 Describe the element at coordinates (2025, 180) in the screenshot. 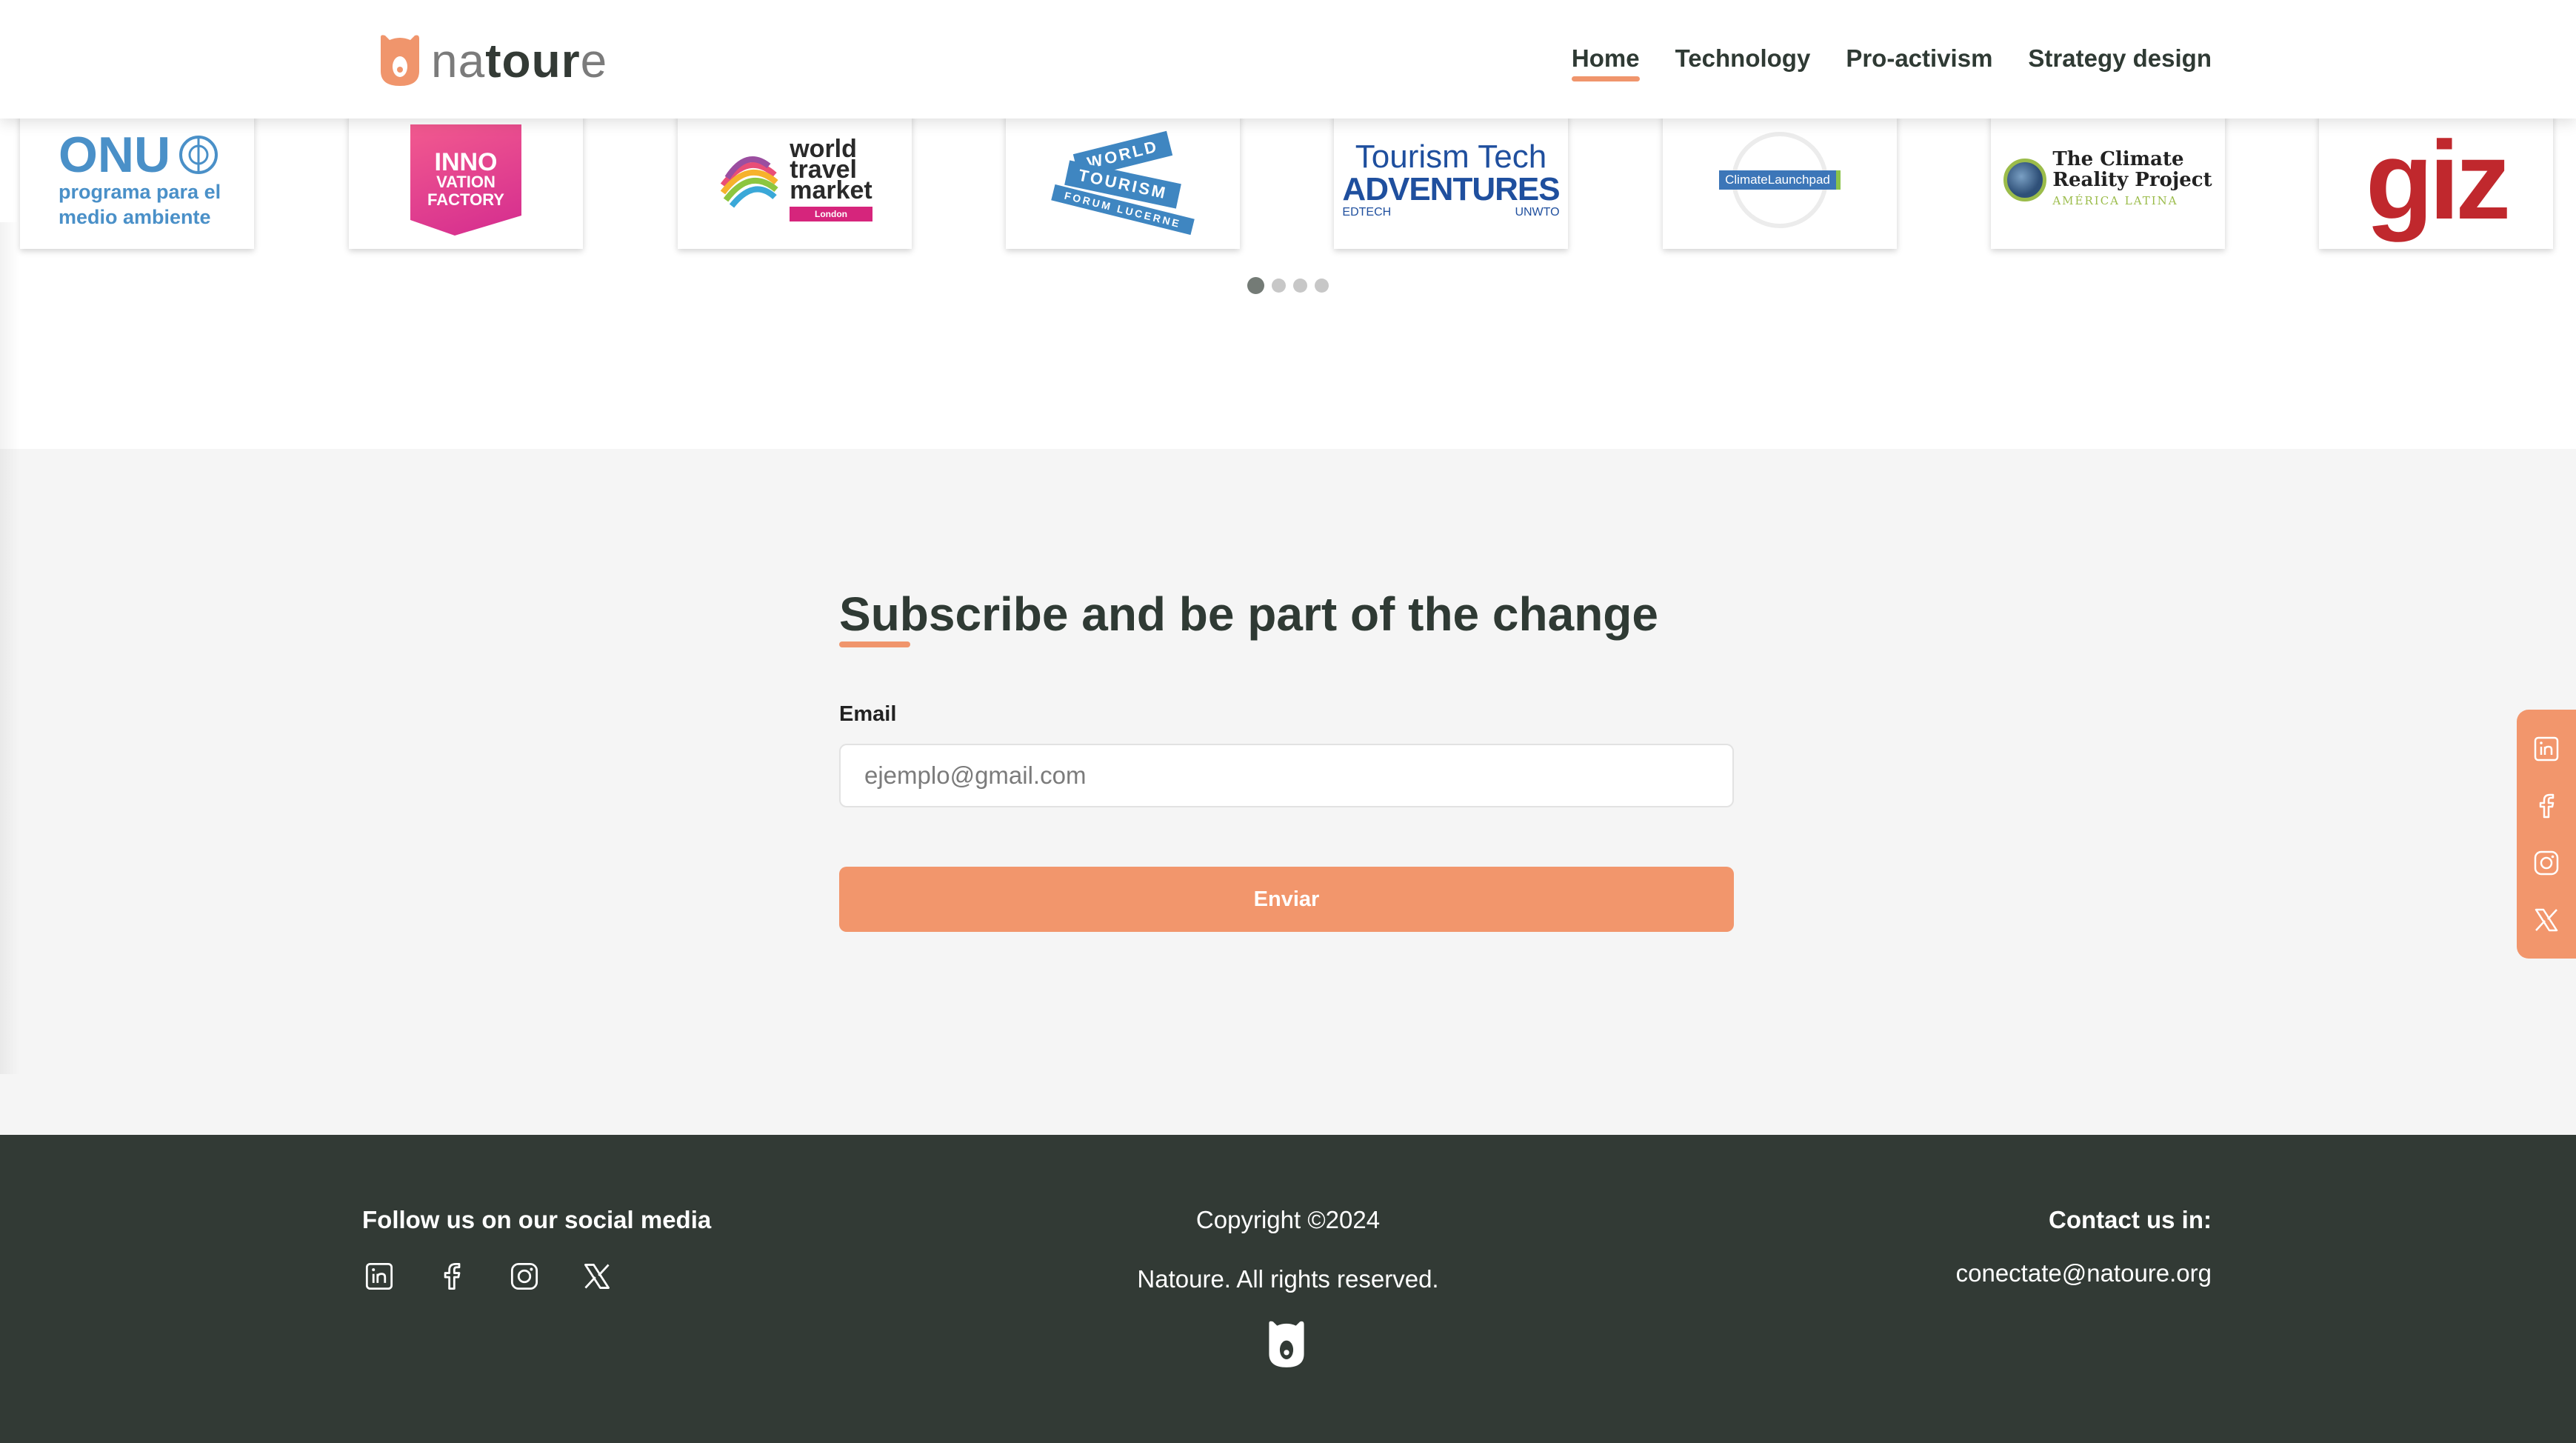

I see `globe-icon` at that location.